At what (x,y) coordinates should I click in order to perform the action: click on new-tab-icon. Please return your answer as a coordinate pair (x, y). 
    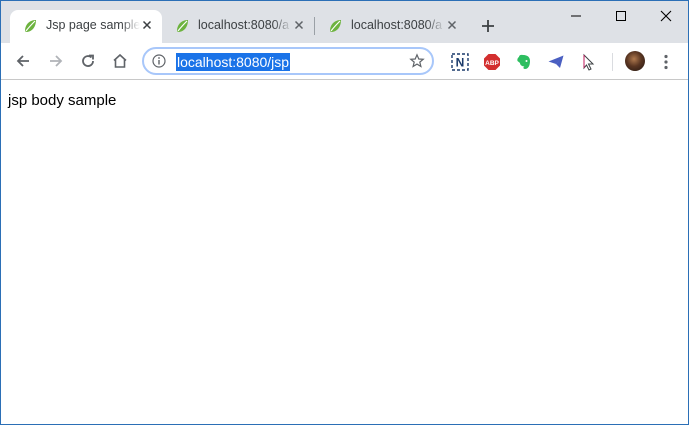
    Looking at the image, I should click on (488, 26).